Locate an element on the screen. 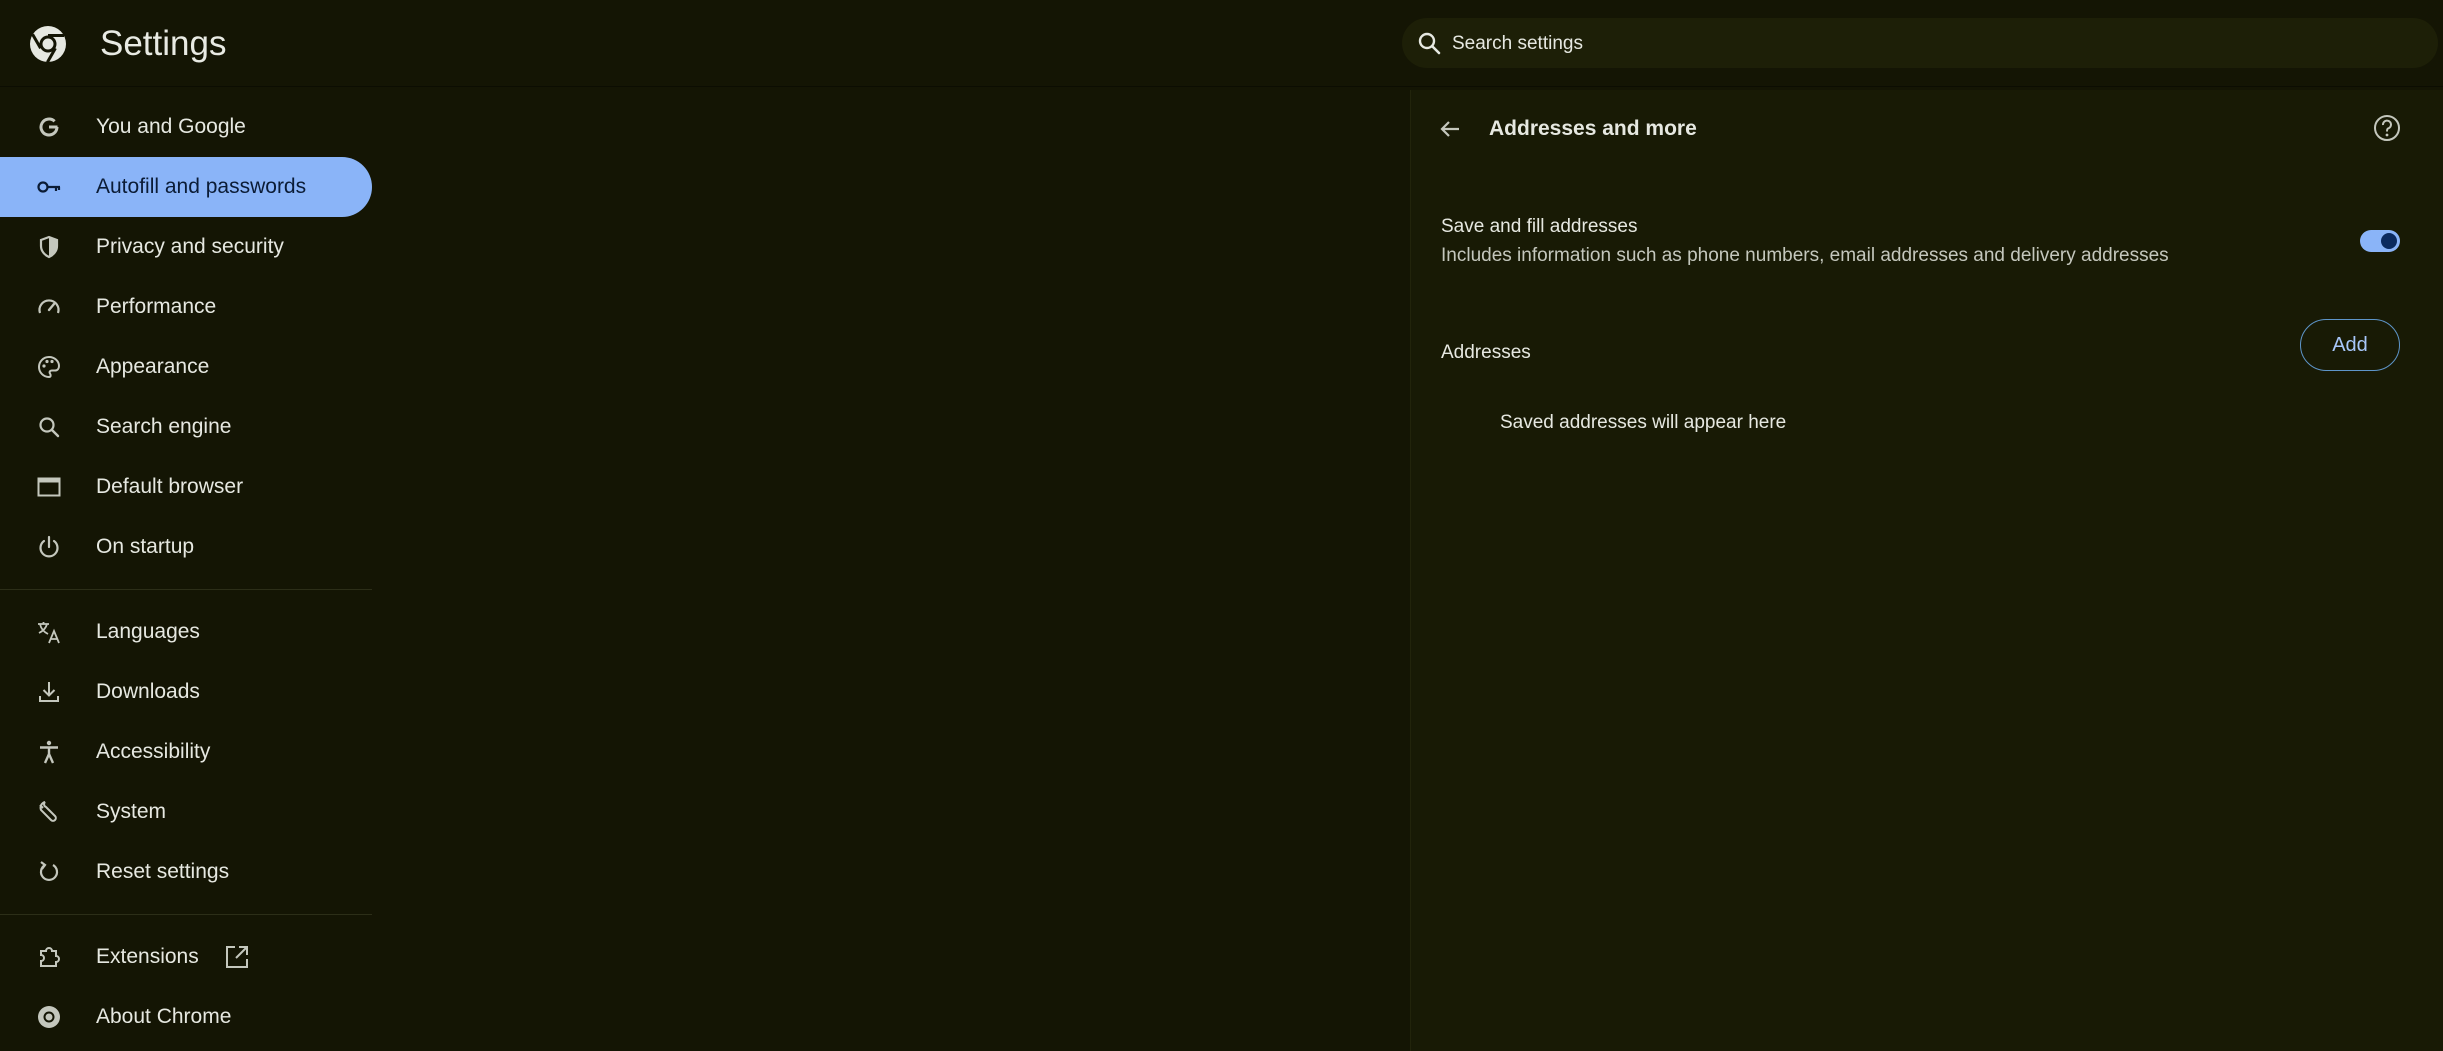 Image resolution: width=2443 pixels, height=1051 pixels. sidebar-item-label: Languages is located at coordinates (148, 631).